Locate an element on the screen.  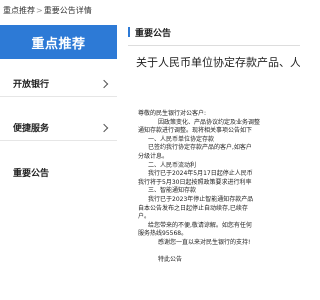
body-line: 二、人民币流动利 is located at coordinates (172, 165).